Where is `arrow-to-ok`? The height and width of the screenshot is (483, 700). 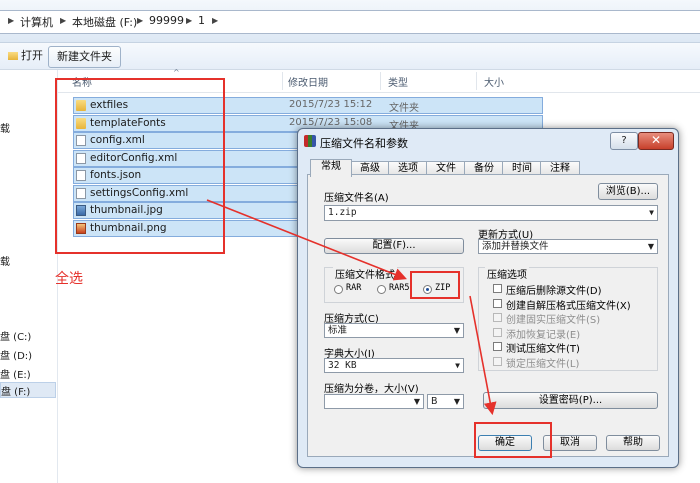
arrow-to-ok is located at coordinates (483, 355).